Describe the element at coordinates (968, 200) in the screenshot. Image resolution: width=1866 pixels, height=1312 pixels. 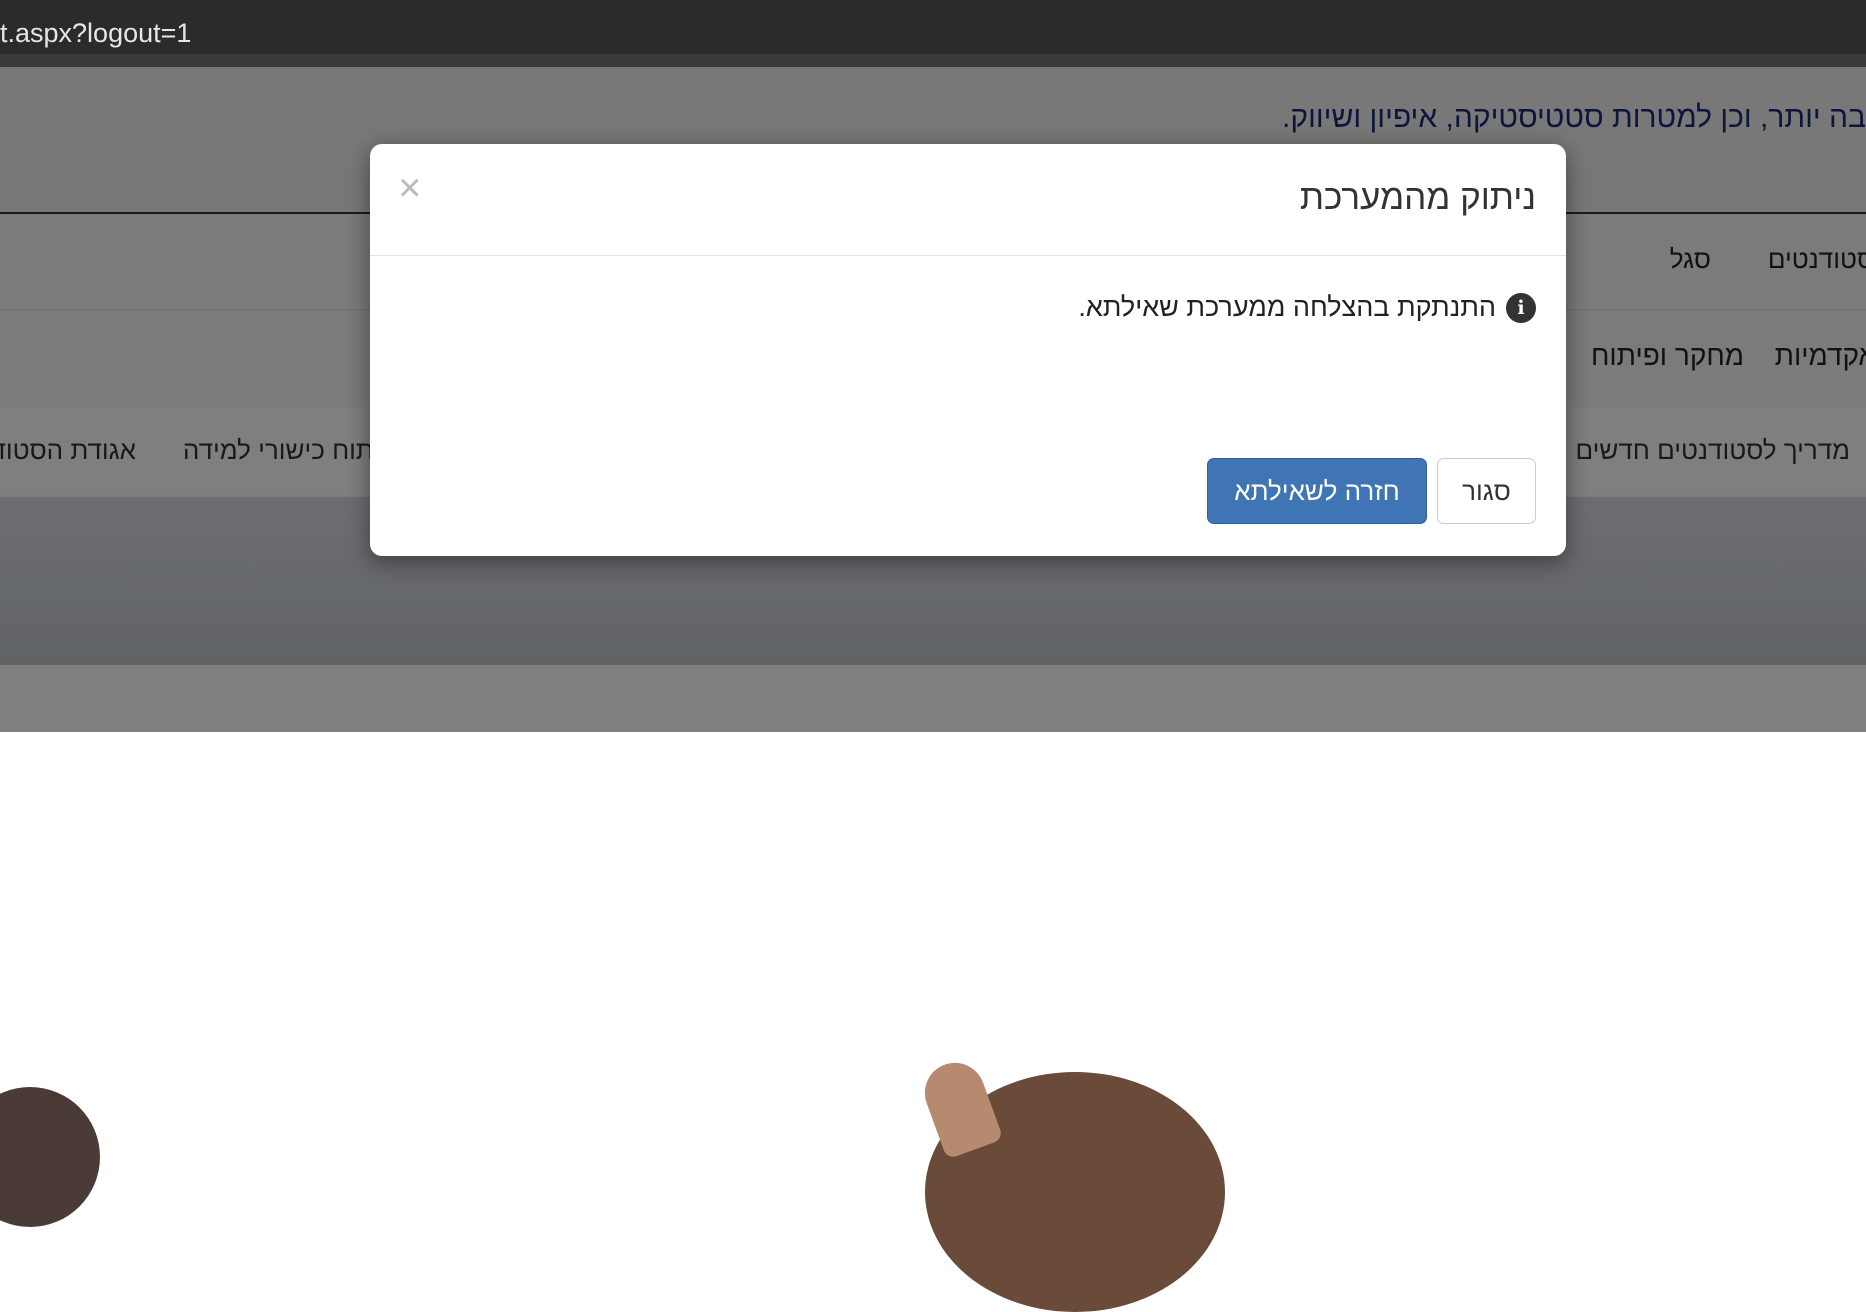
I see `dialog-header: ניתוק מהמערכת ×` at that location.